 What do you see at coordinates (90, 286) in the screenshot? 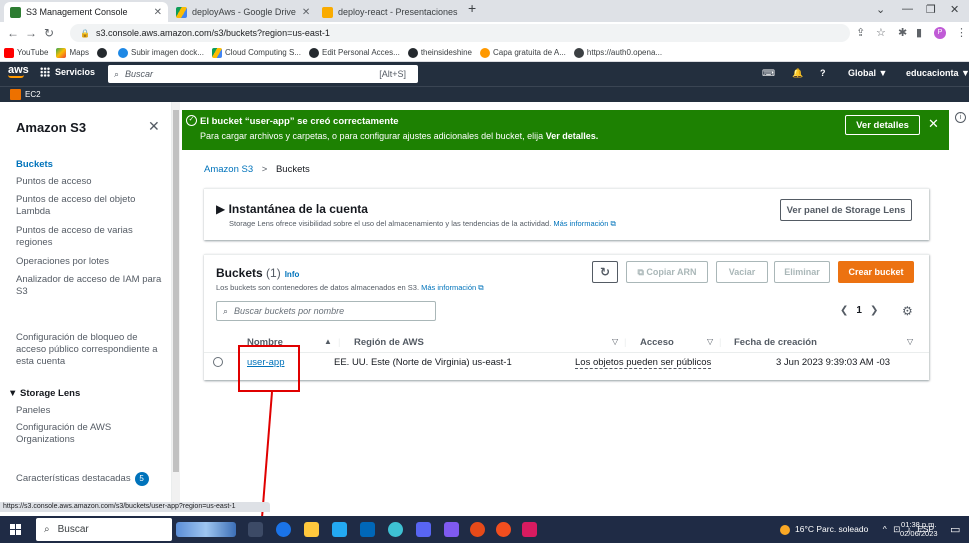
I see `sidebar-item-iam-access-analyzer: Analizador de acceso de IAM para S3` at bounding box center [90, 286].